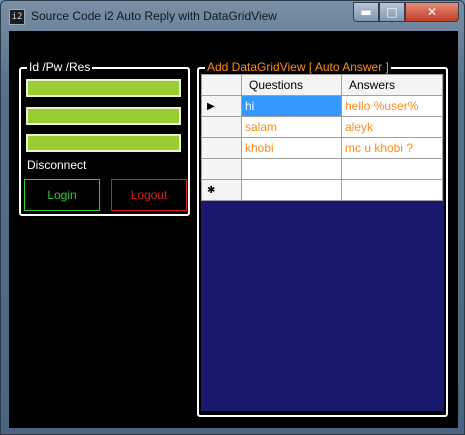 The image size is (465, 435). Describe the element at coordinates (211, 190) in the screenshot. I see `new-row-icon: ✱` at that location.